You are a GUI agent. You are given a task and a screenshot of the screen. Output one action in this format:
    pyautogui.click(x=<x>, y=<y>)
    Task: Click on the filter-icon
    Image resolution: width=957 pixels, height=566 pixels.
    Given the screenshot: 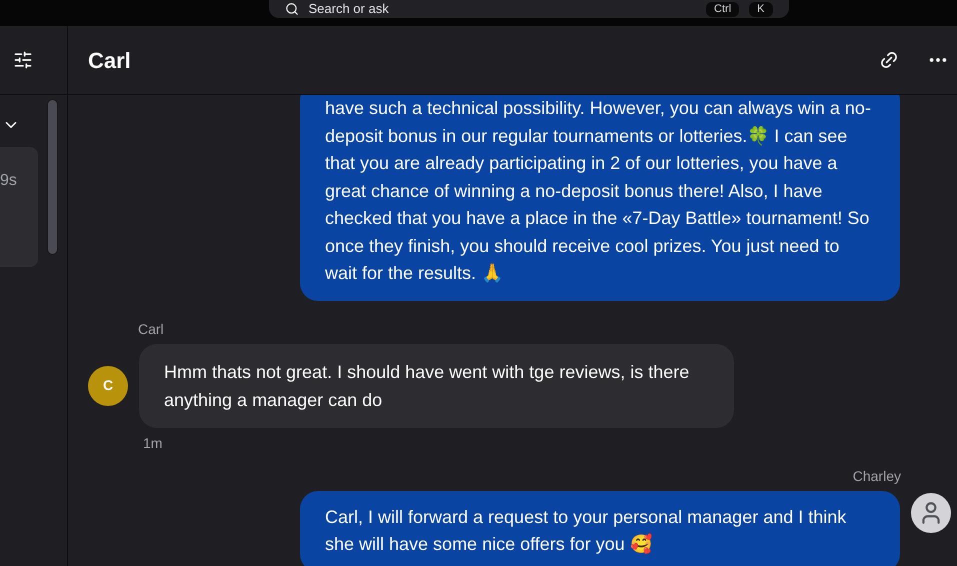 What is the action you would take?
    pyautogui.click(x=23, y=60)
    